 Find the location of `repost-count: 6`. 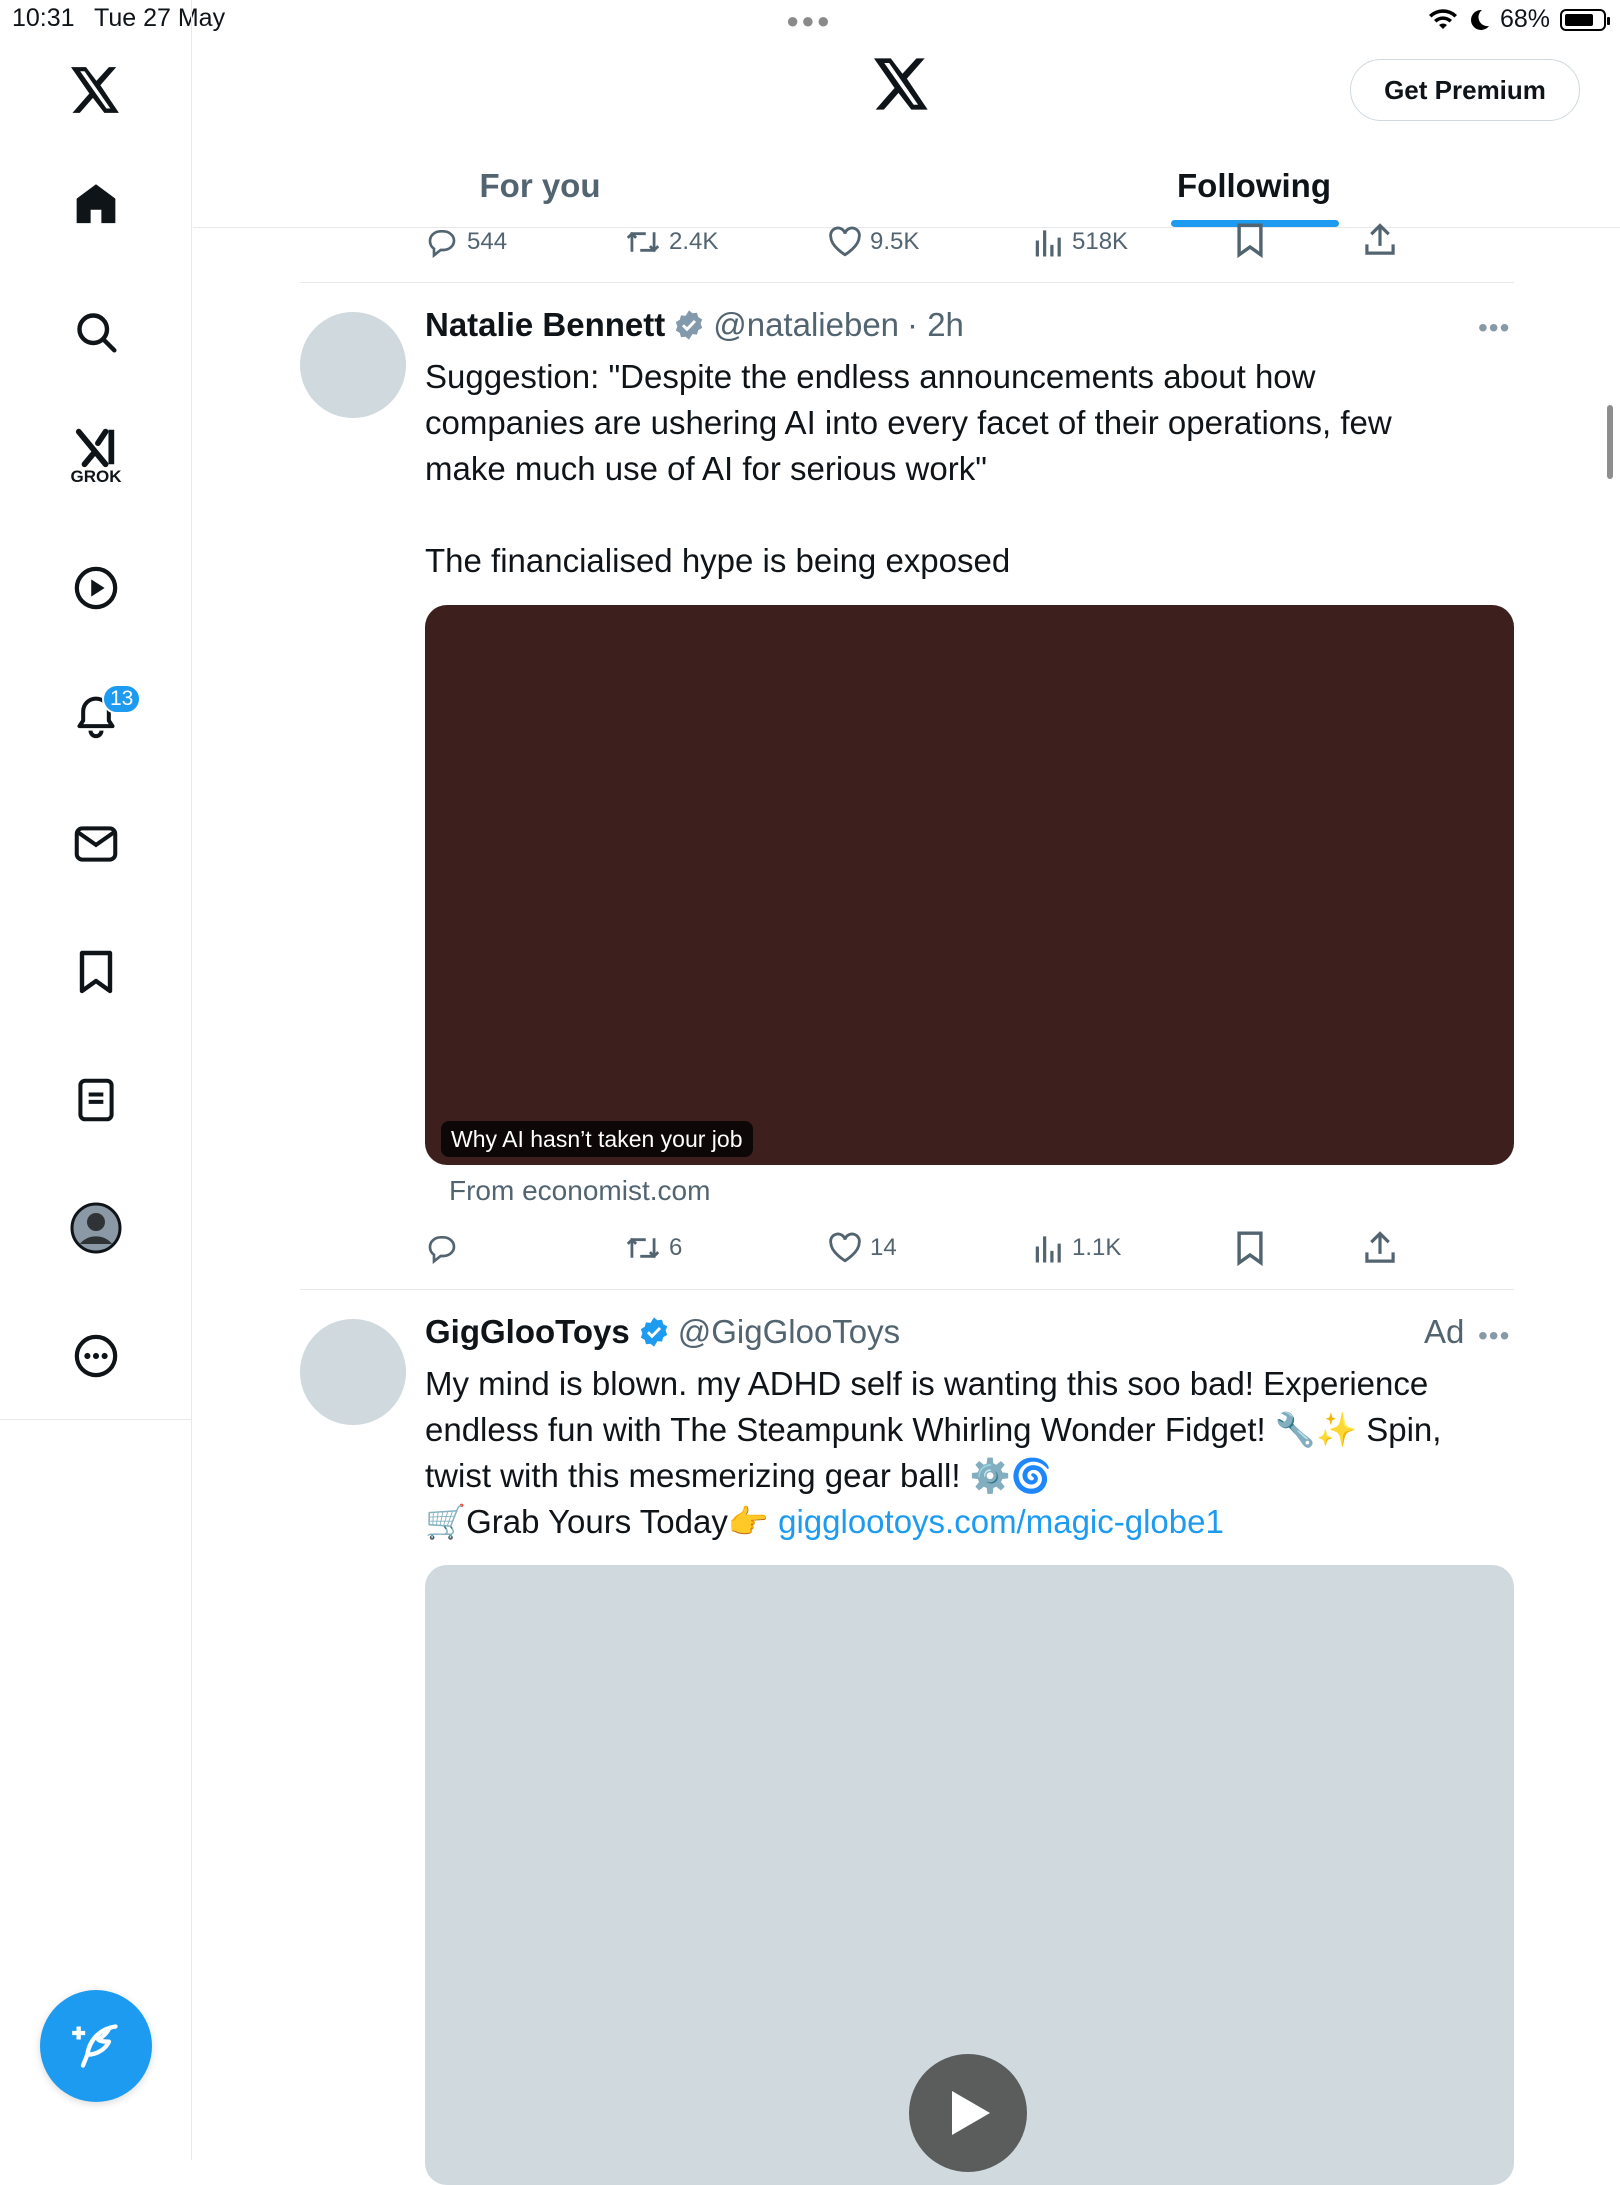

repost-count: 6 is located at coordinates (676, 1247).